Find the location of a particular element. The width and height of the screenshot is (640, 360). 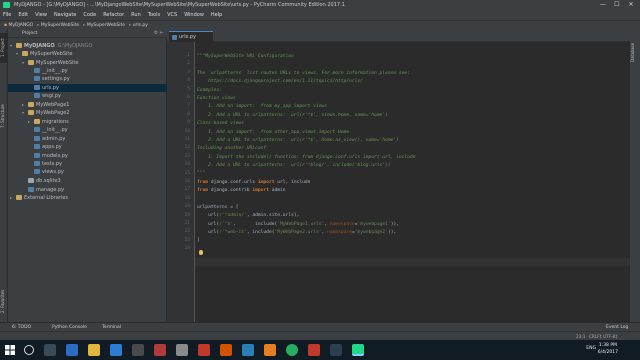

tree-item: ▸ MyWebPage1 is located at coordinates (87, 105).